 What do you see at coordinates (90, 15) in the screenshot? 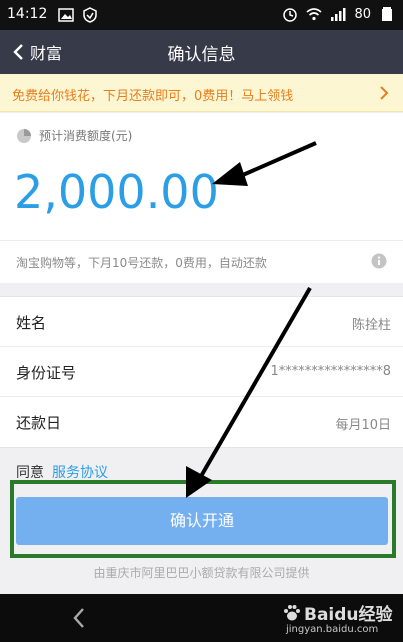
I see `shield-icon` at bounding box center [90, 15].